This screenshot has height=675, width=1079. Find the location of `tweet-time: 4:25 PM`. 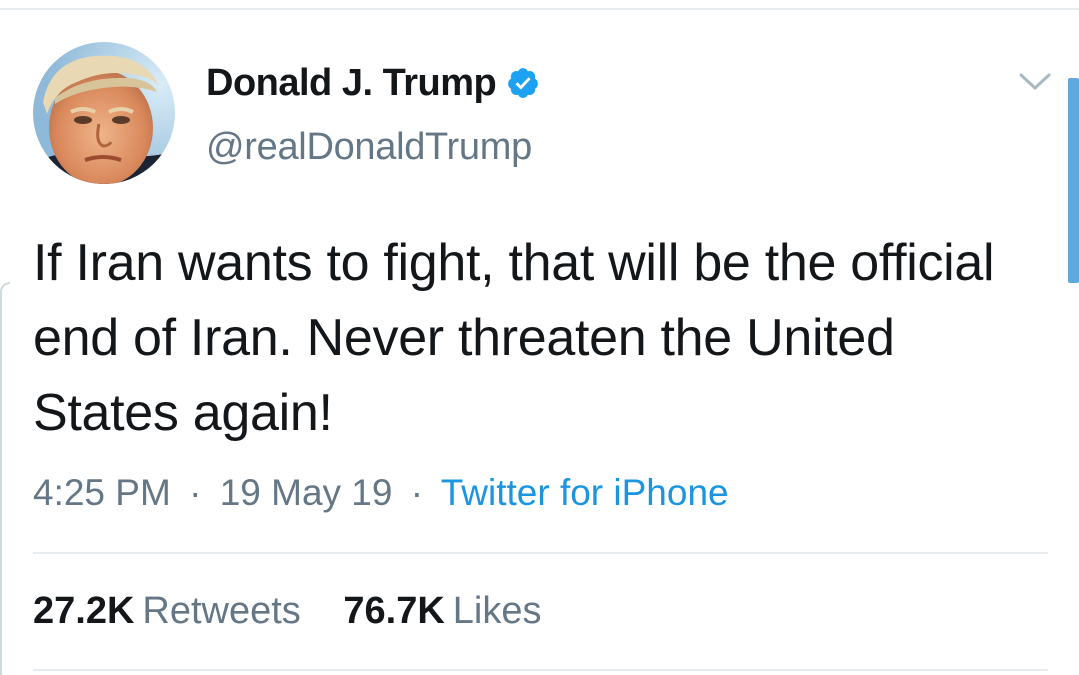

tweet-time: 4:25 PM is located at coordinates (102, 492).